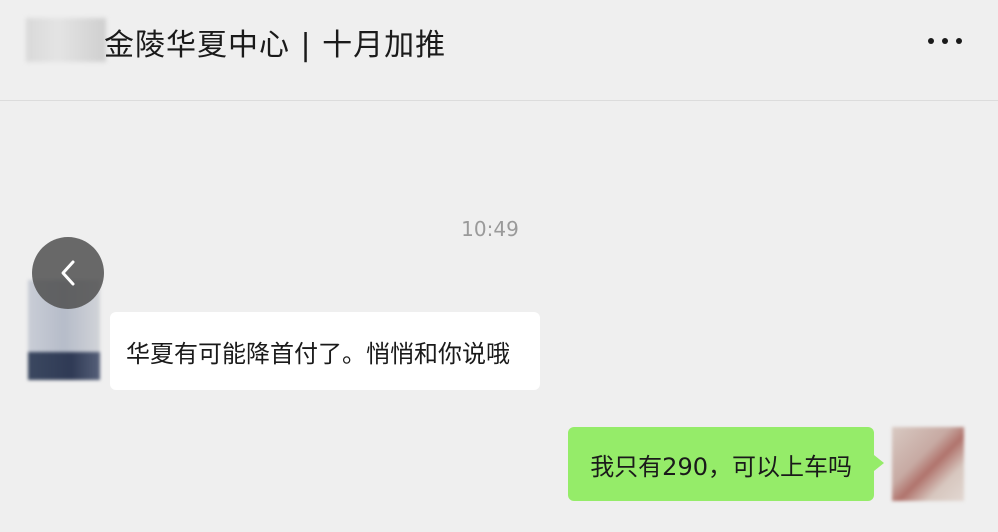 The height and width of the screenshot is (532, 998). What do you see at coordinates (275, 45) in the screenshot?
I see `chat-title: 金陵华夏中心 | 十月加推` at bounding box center [275, 45].